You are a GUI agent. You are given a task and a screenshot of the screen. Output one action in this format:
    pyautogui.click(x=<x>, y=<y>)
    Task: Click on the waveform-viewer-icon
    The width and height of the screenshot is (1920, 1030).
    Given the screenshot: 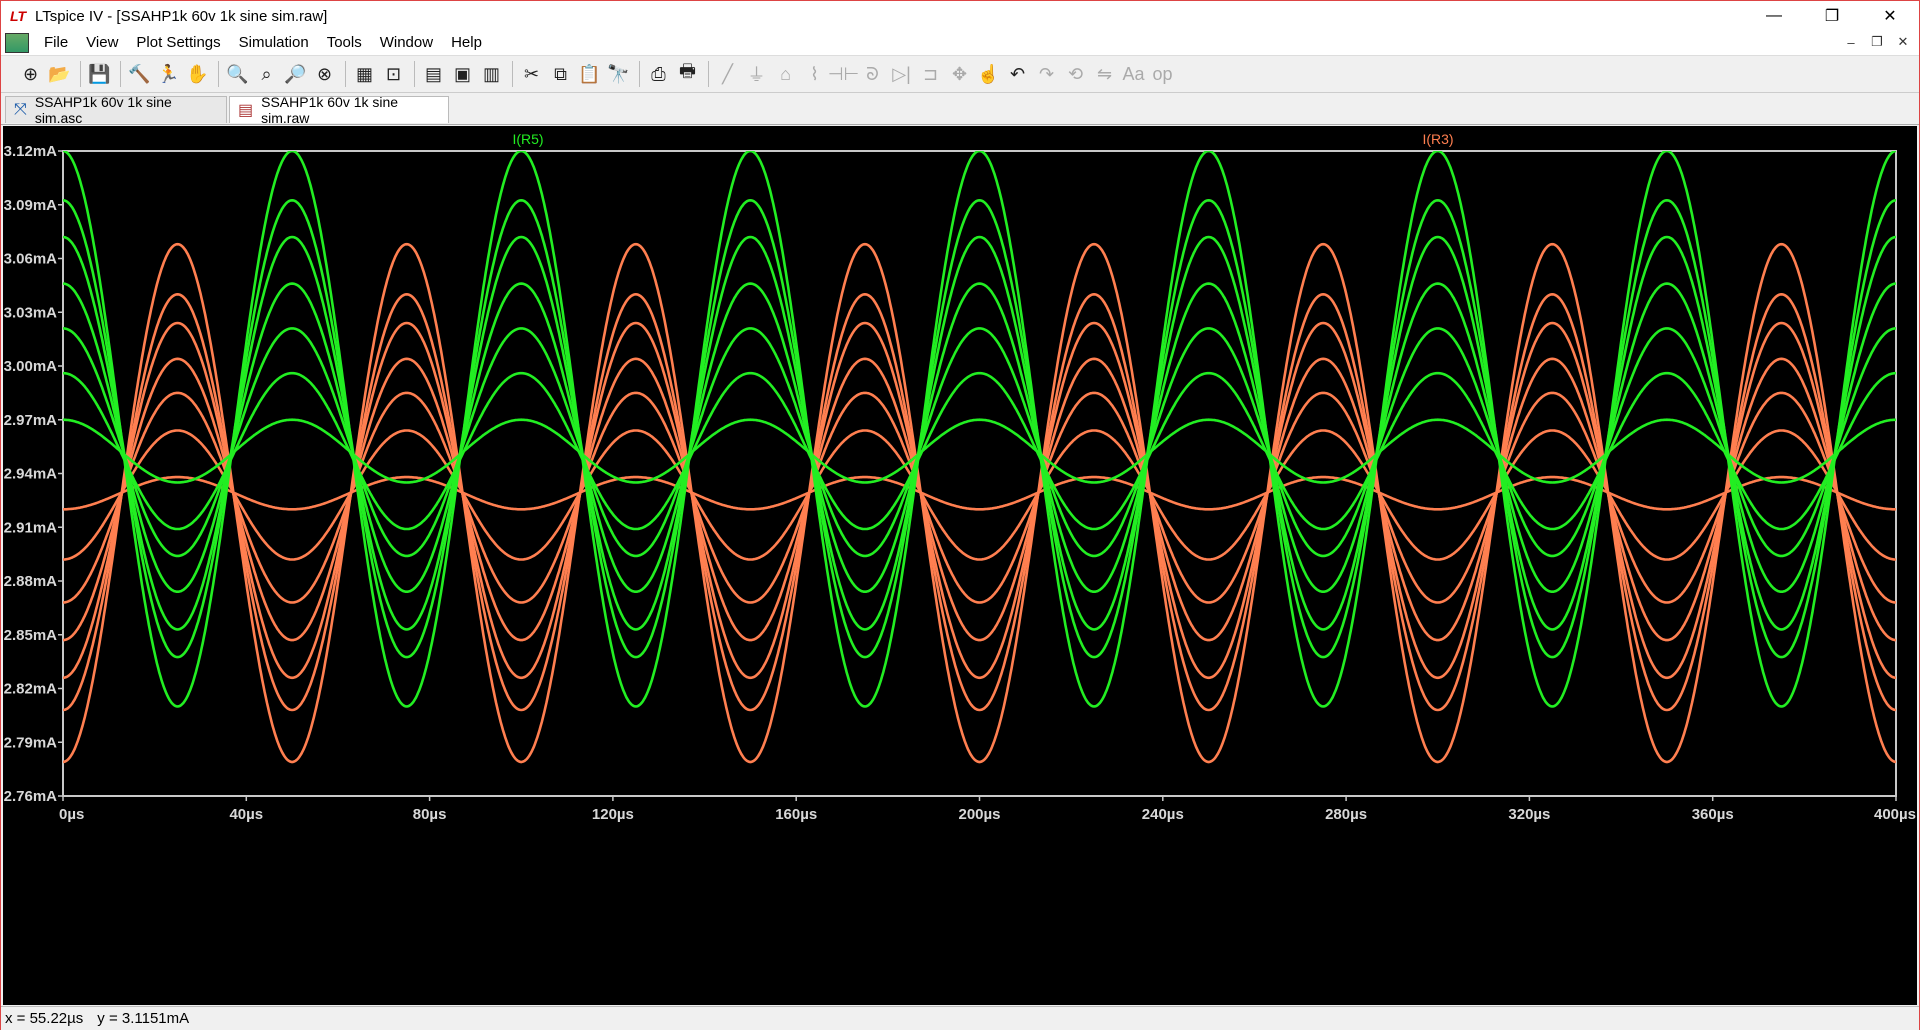 What is the action you would take?
    pyautogui.click(x=17, y=43)
    